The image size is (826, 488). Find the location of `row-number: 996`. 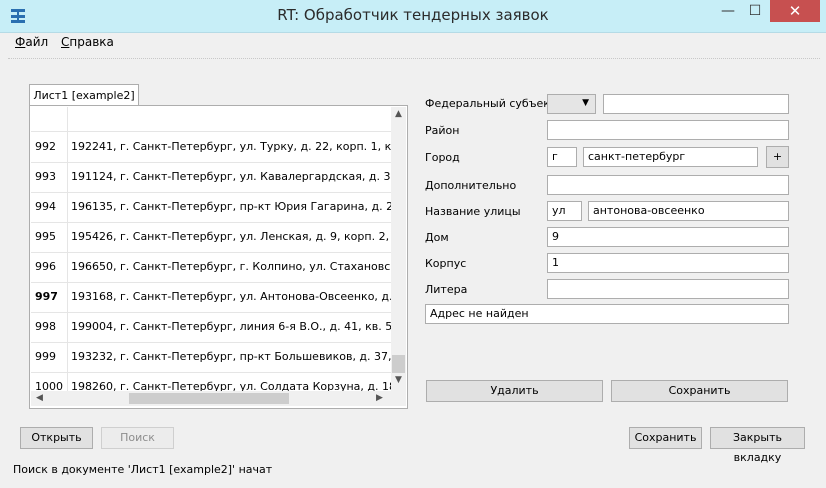

row-number: 996 is located at coordinates (45, 266).